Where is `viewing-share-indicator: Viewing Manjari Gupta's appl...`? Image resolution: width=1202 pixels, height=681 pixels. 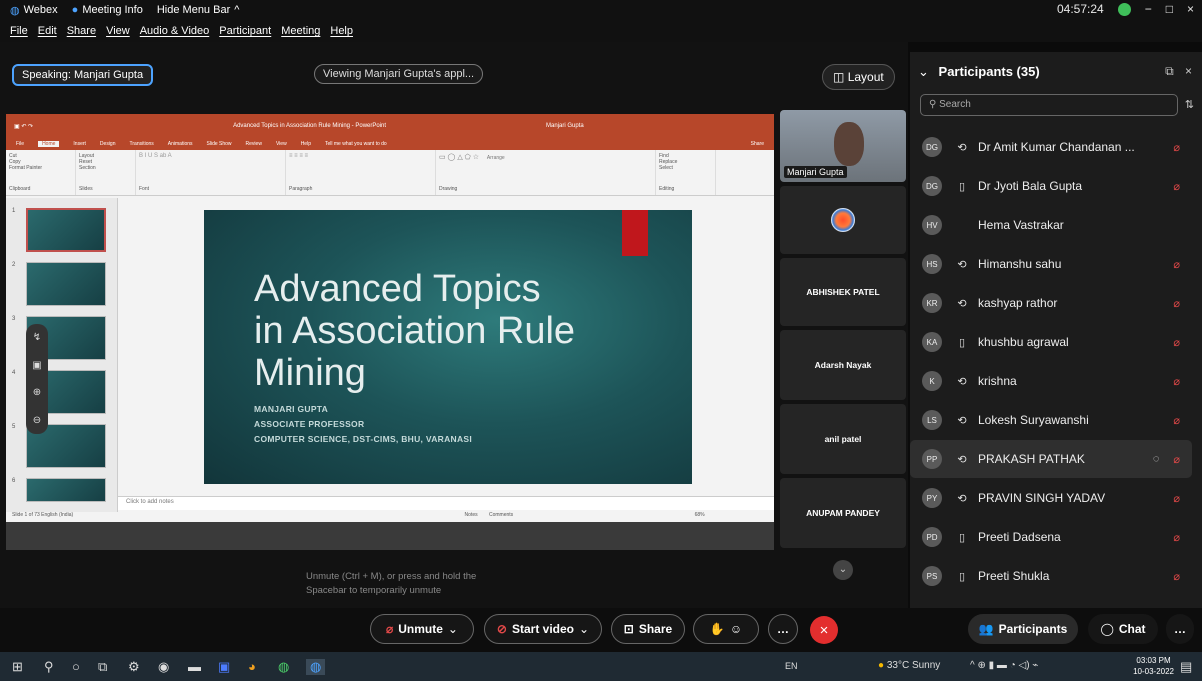 viewing-share-indicator: Viewing Manjari Gupta's appl... is located at coordinates (399, 74).